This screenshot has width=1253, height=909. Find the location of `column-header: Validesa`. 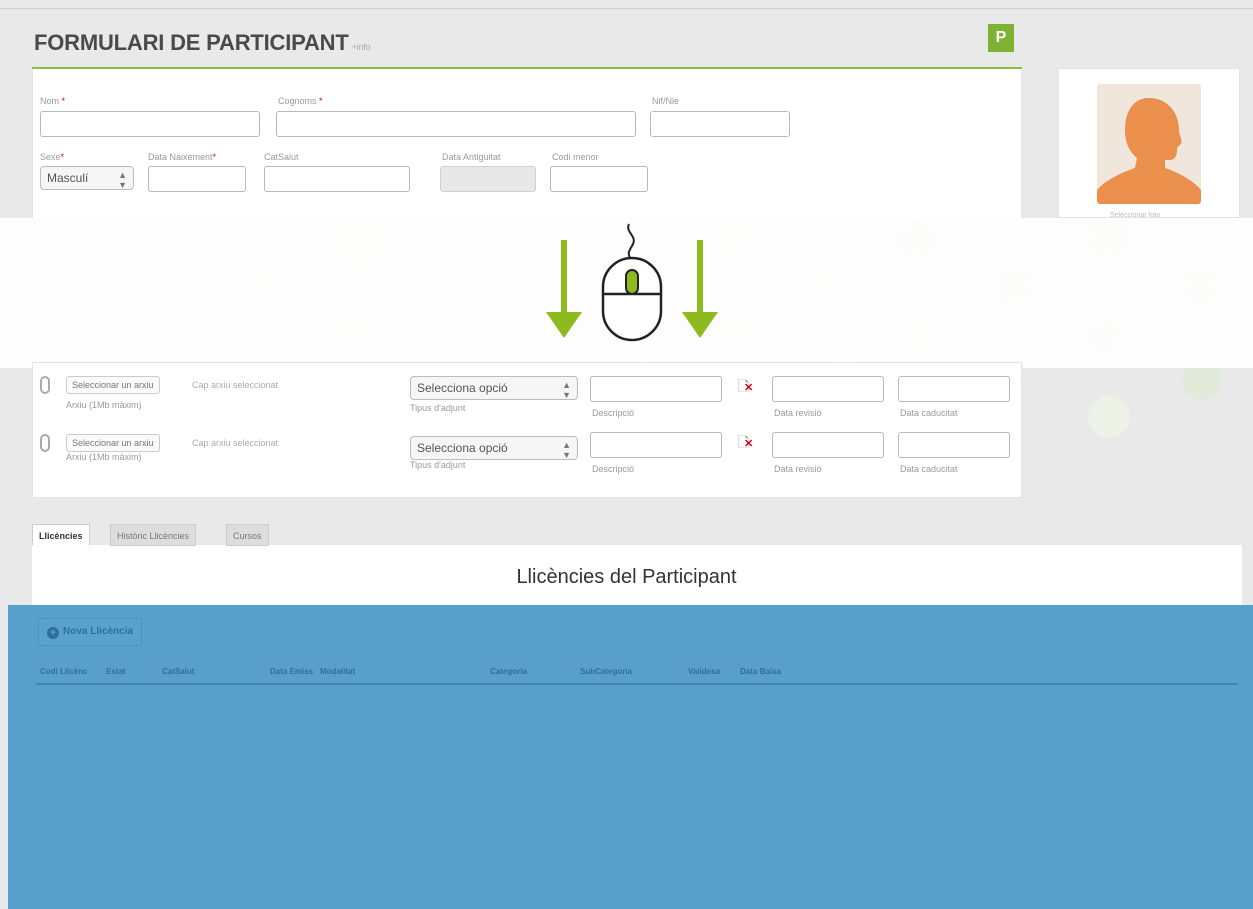

column-header: Validesa is located at coordinates (704, 671).